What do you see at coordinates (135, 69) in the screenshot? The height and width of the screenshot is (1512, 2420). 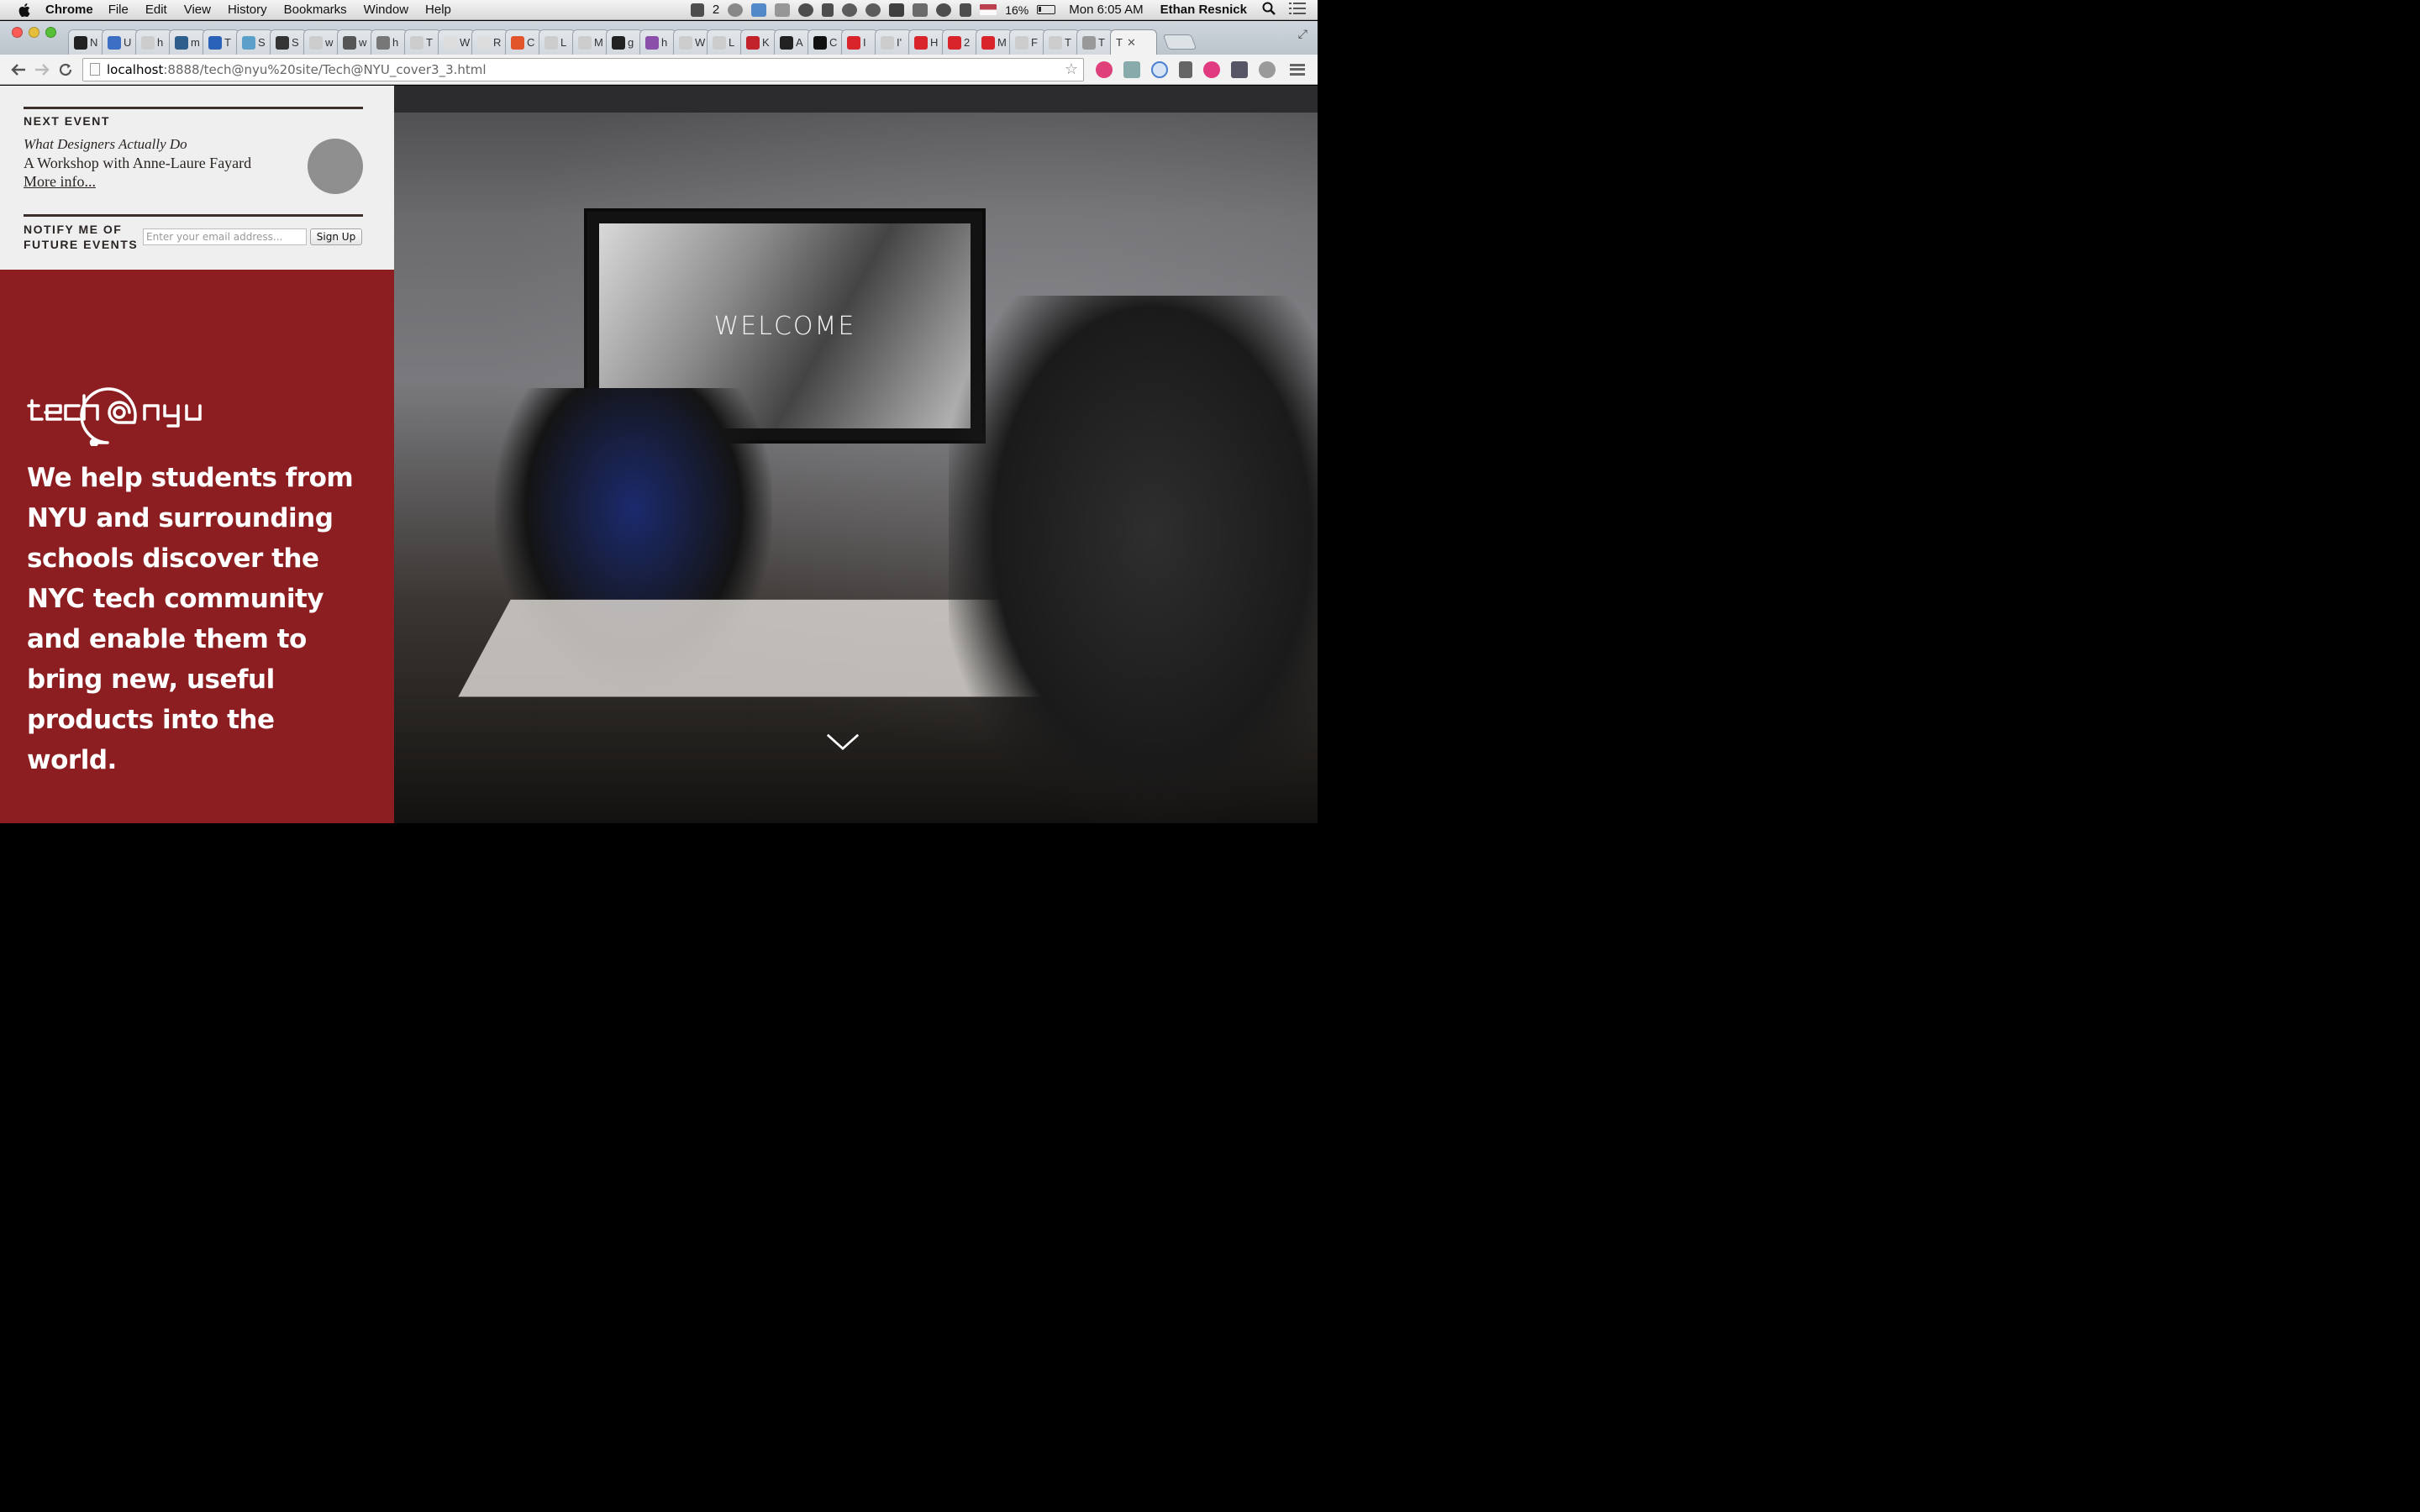 I see `address-host: localhost` at bounding box center [135, 69].